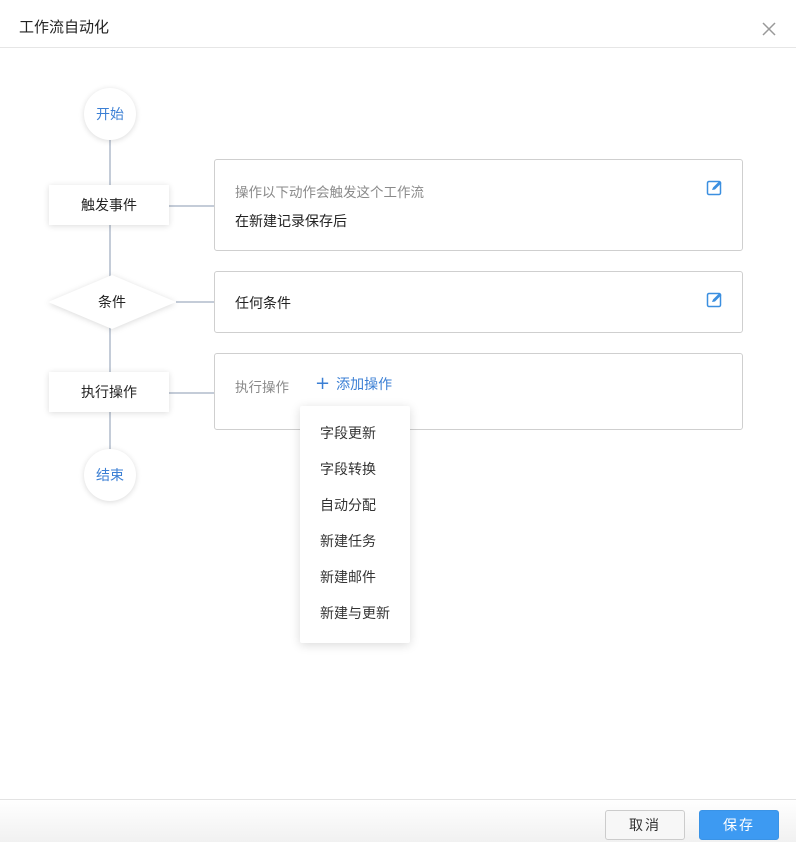  I want to click on trigger-description: 操作以下动作会触发这个工作流, so click(329, 193).